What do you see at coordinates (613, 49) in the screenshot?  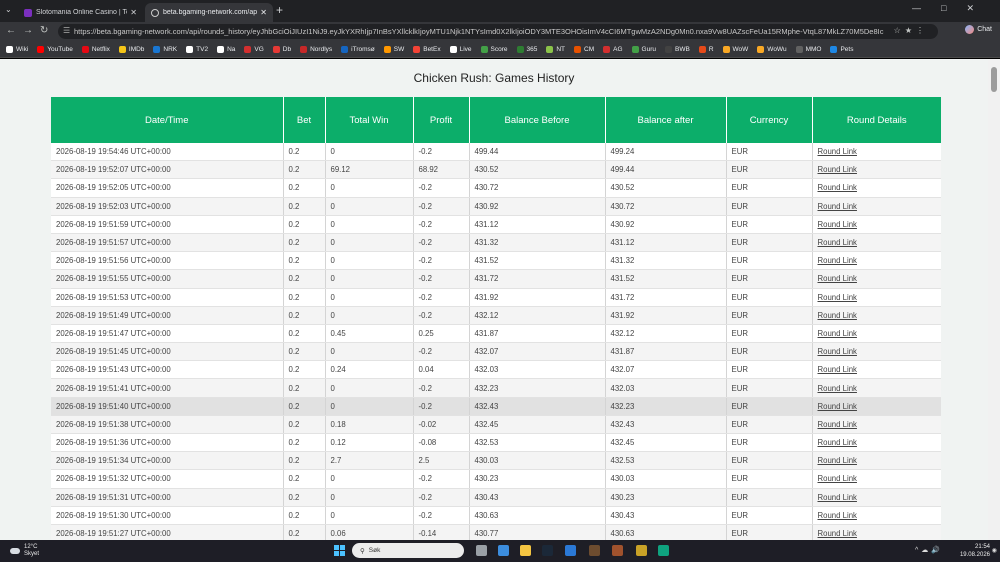 I see `bookmark-item: AG` at bounding box center [613, 49].